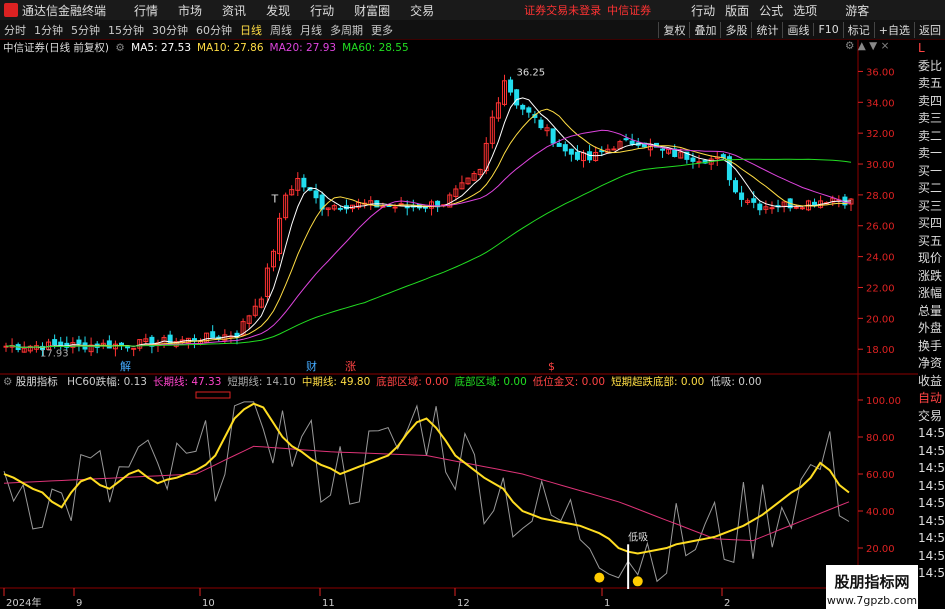  I want to click on menu-action: 行动, so click(322, 10).